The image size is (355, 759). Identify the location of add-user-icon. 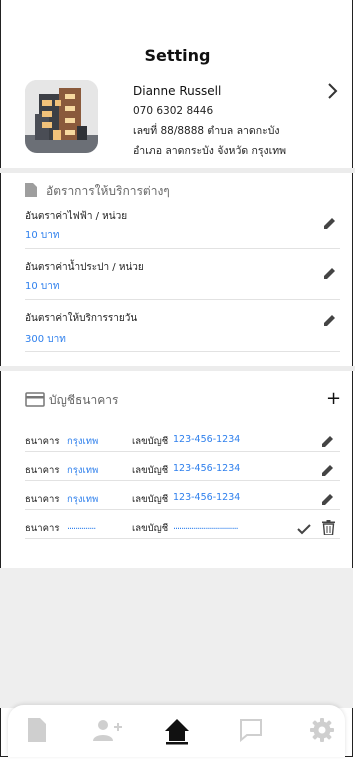
(107, 730).